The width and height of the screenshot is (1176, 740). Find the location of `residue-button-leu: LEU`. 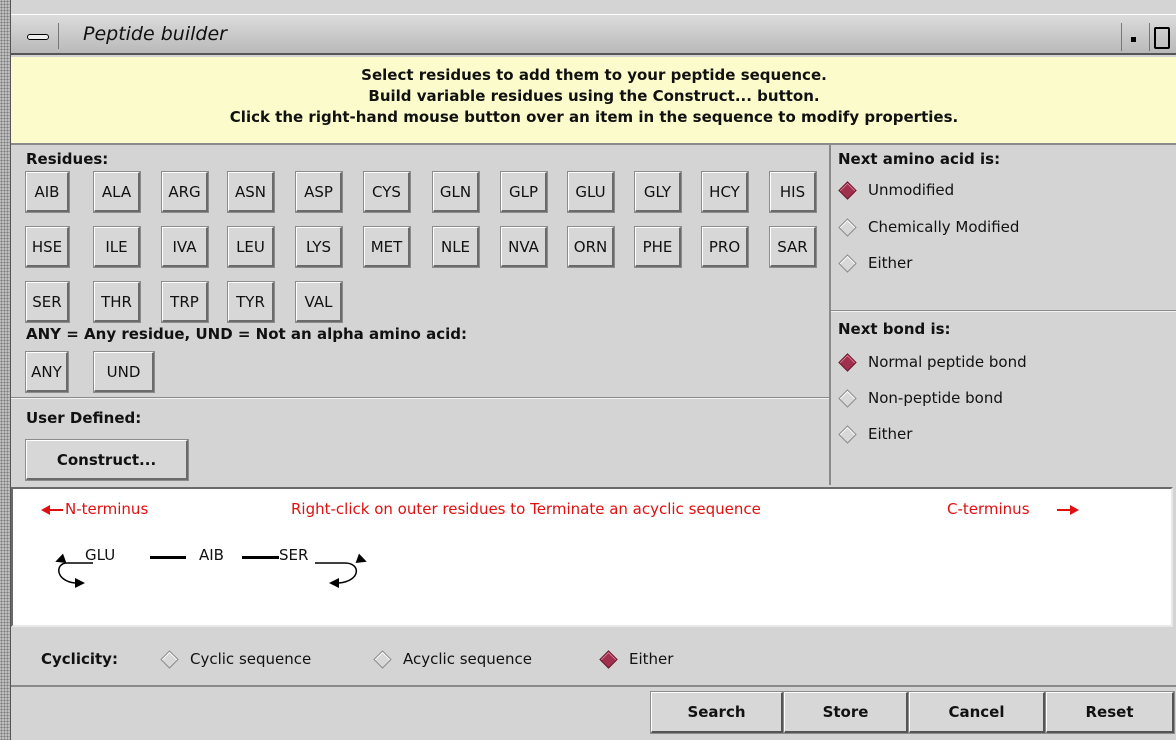

residue-button-leu: LEU is located at coordinates (251, 247).